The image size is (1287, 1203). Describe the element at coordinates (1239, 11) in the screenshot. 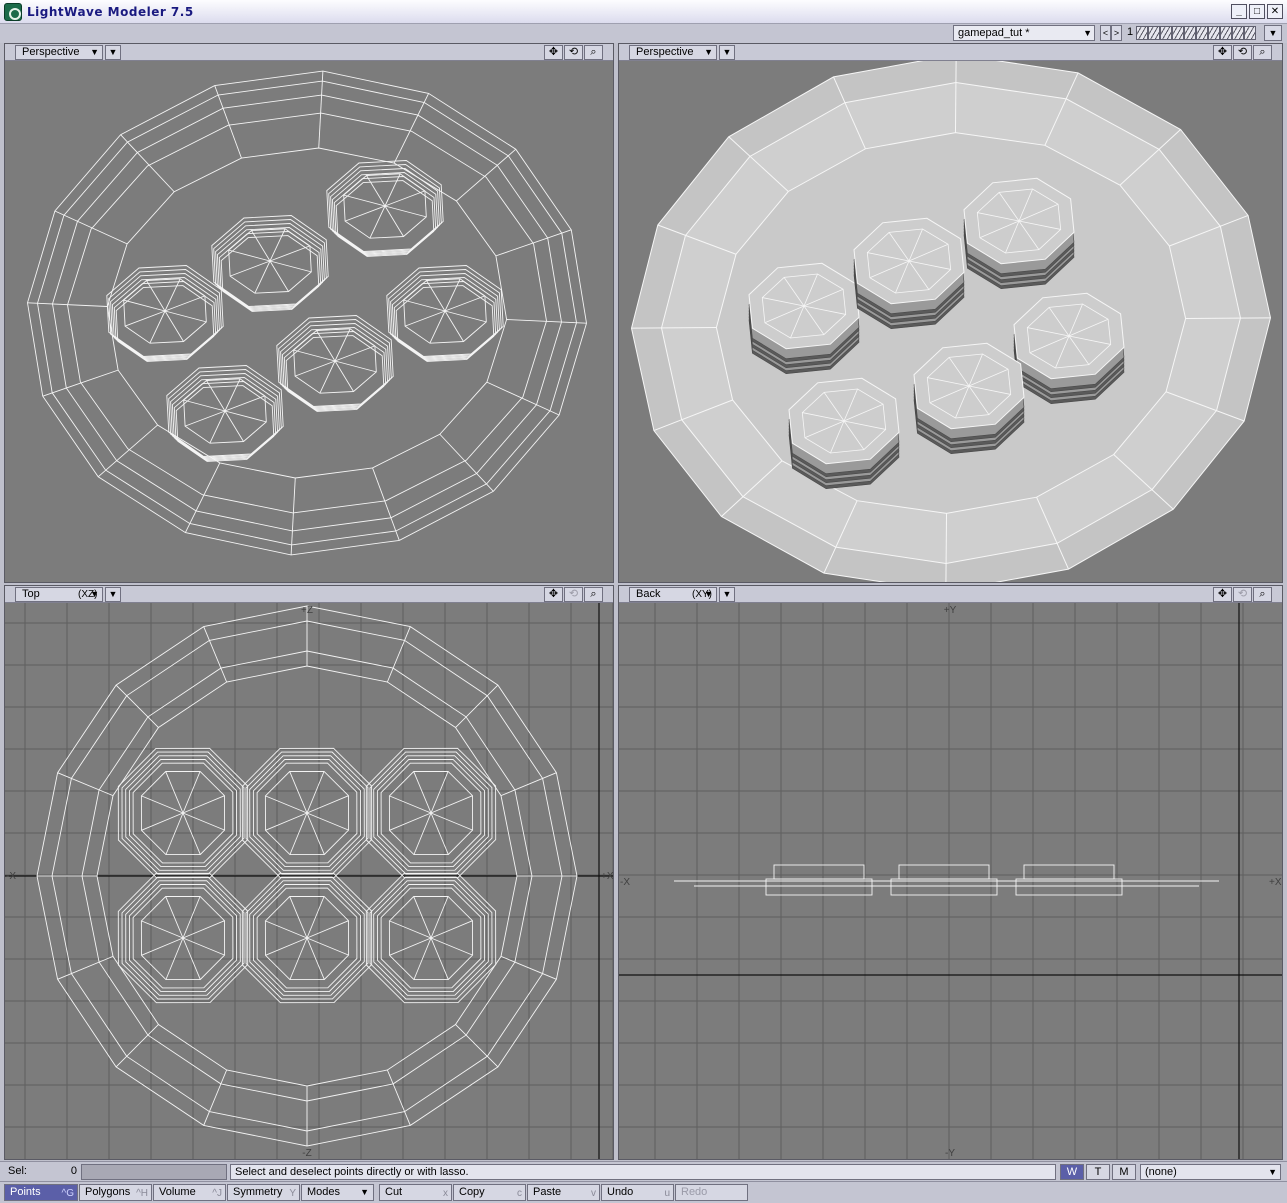

I see `minimize-button: _` at that location.